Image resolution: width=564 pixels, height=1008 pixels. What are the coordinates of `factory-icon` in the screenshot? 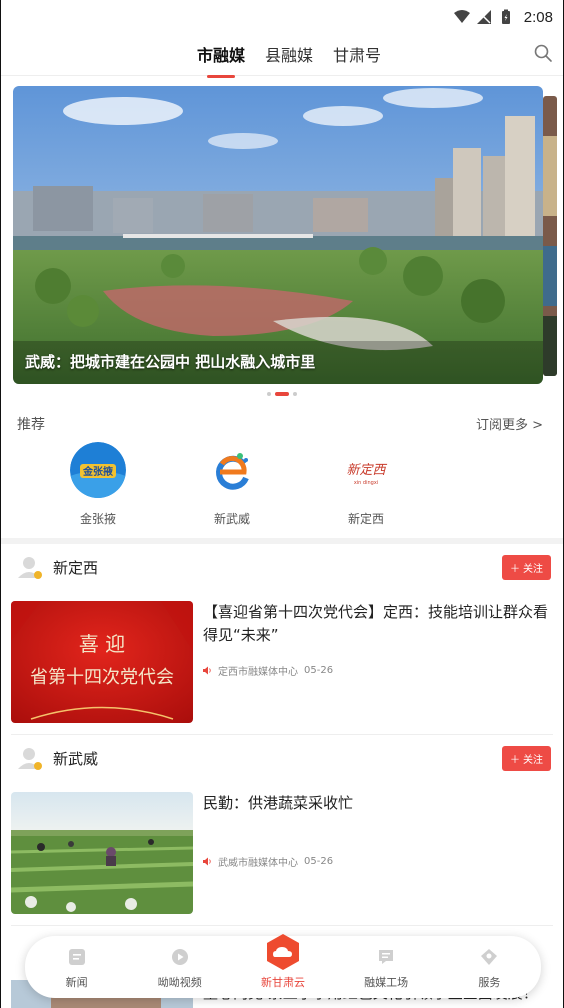 It's located at (386, 957).